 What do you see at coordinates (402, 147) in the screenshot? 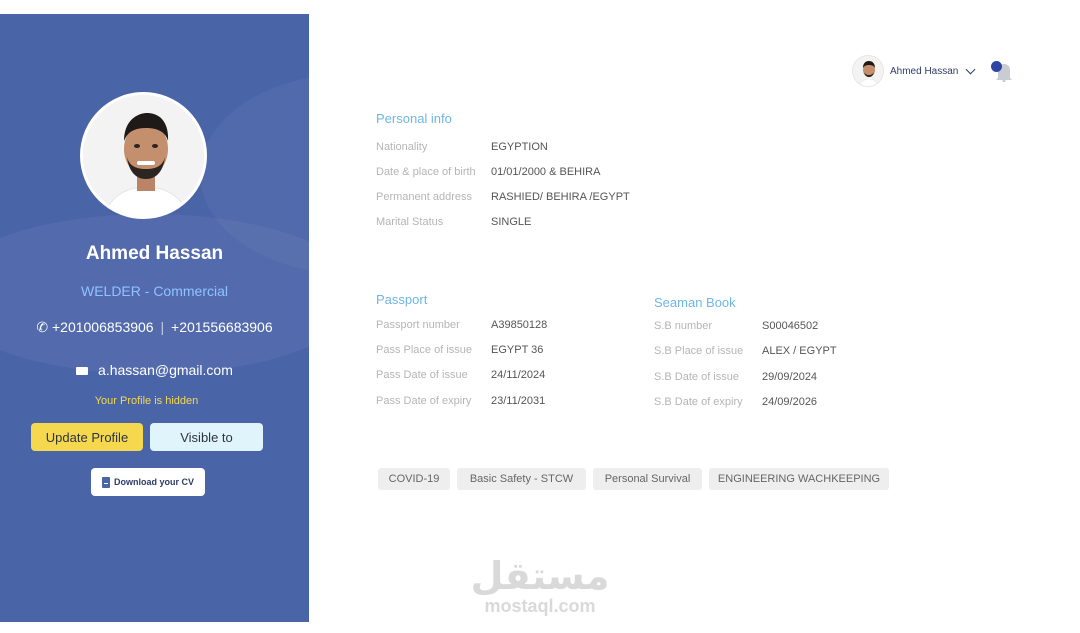
I see `personal-label: Nationality` at bounding box center [402, 147].